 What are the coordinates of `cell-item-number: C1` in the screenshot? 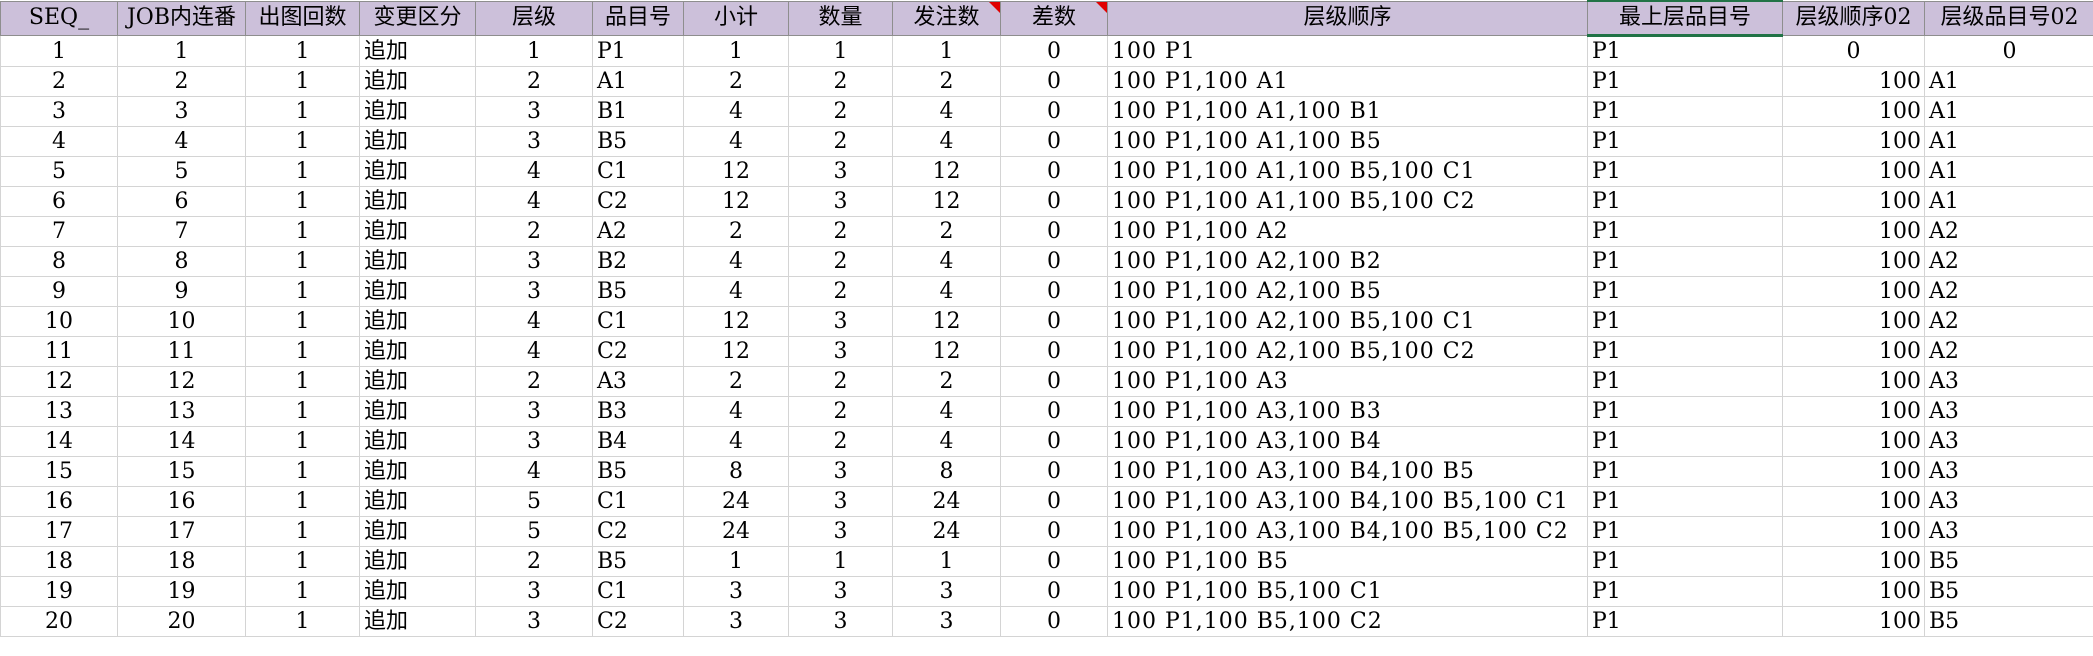 It's located at (638, 171).